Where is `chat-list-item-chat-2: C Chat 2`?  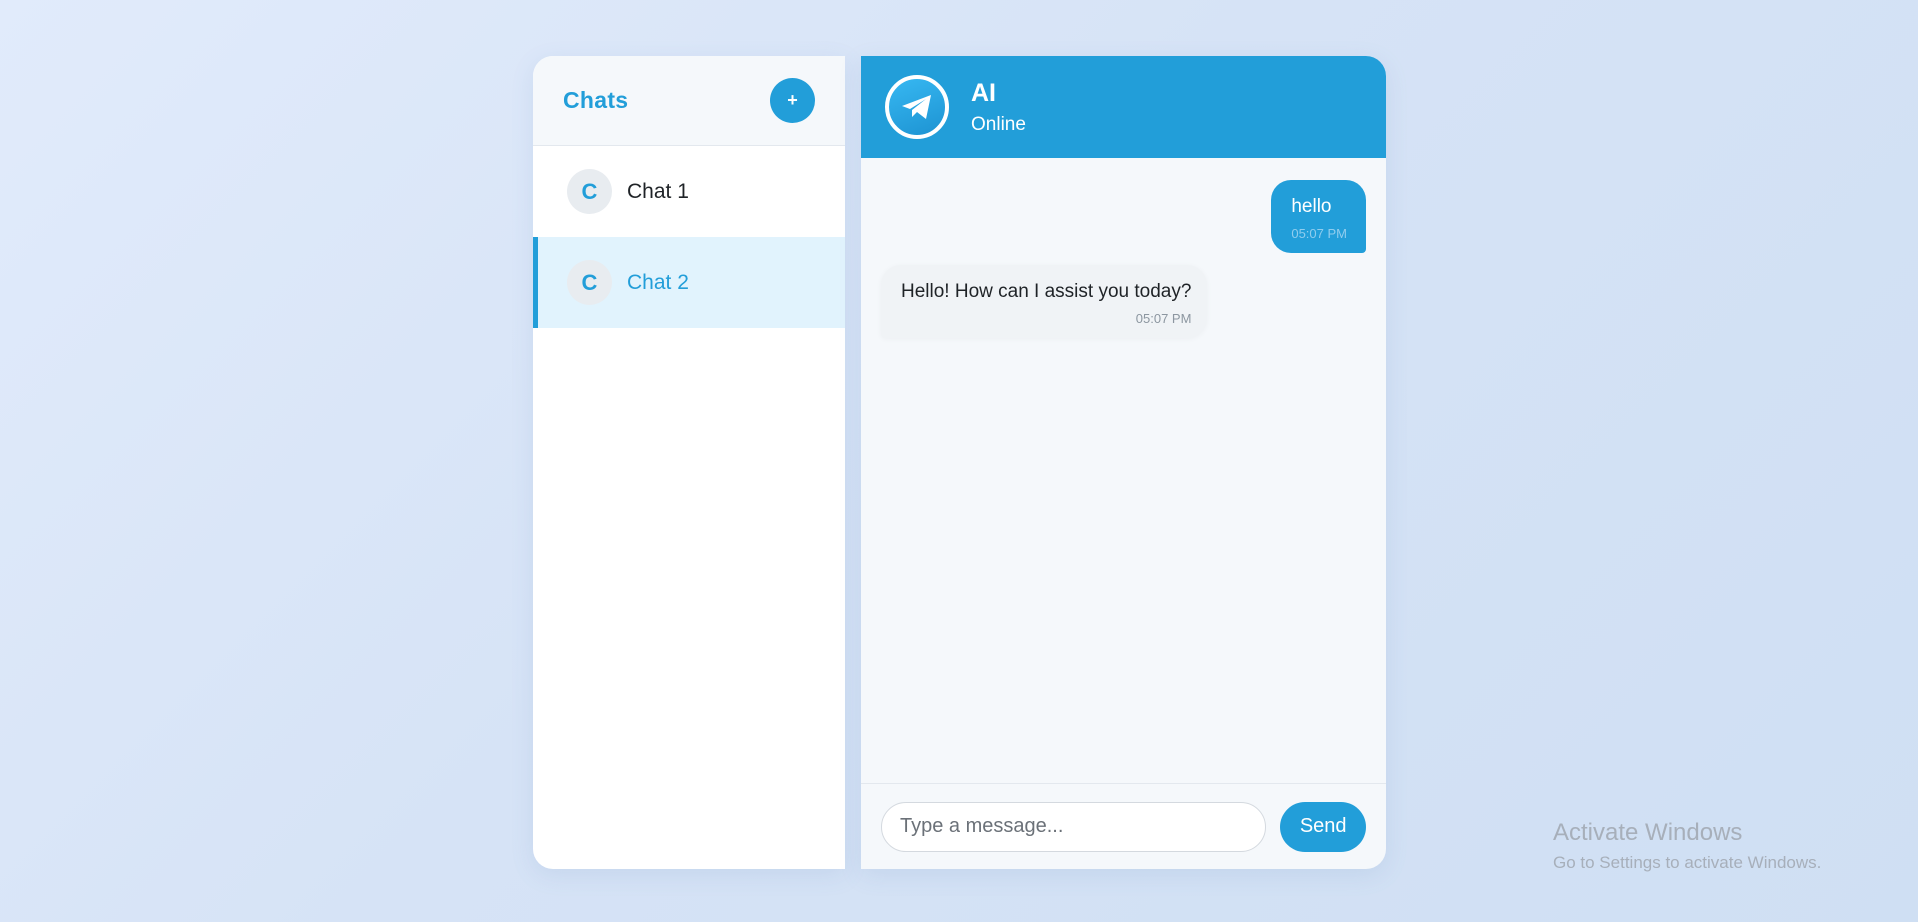 chat-list-item-chat-2: C Chat 2 is located at coordinates (689, 282).